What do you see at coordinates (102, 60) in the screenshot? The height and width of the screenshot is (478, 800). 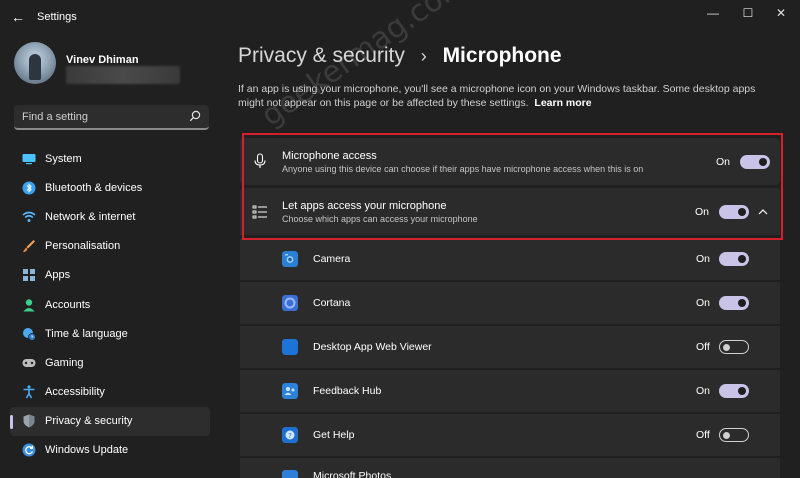 I see `user-name: Vinev Dhiman` at bounding box center [102, 60].